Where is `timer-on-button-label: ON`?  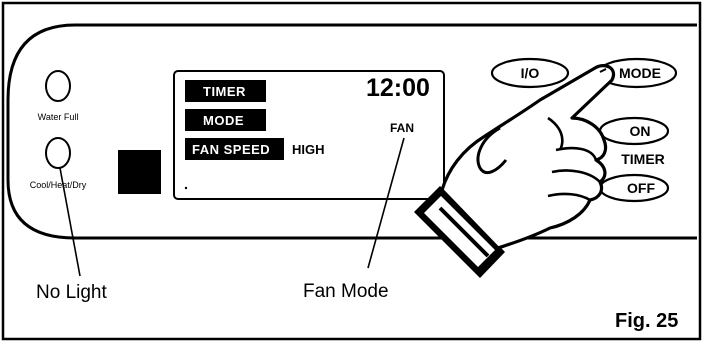
timer-on-button-label: ON is located at coordinates (640, 131).